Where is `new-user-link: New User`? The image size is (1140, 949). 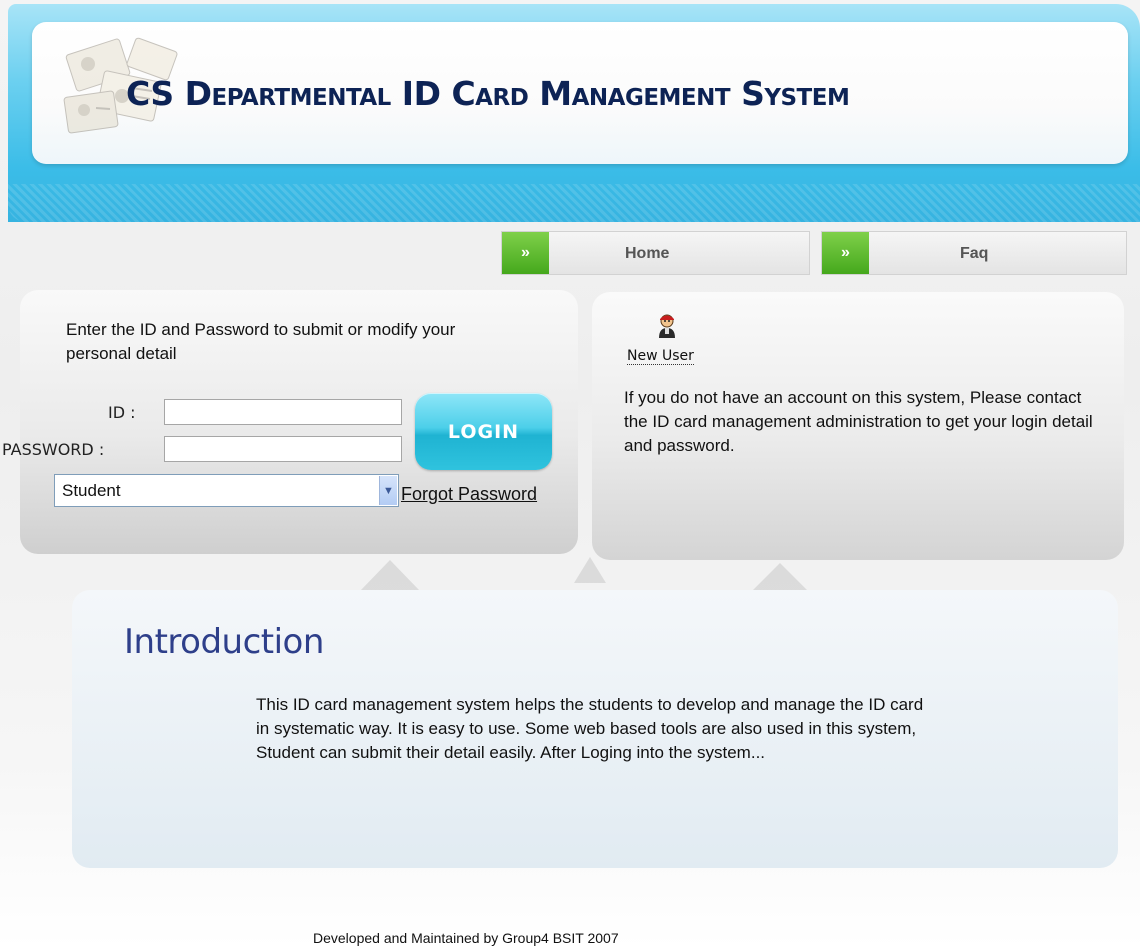
new-user-link: New User is located at coordinates (660, 356).